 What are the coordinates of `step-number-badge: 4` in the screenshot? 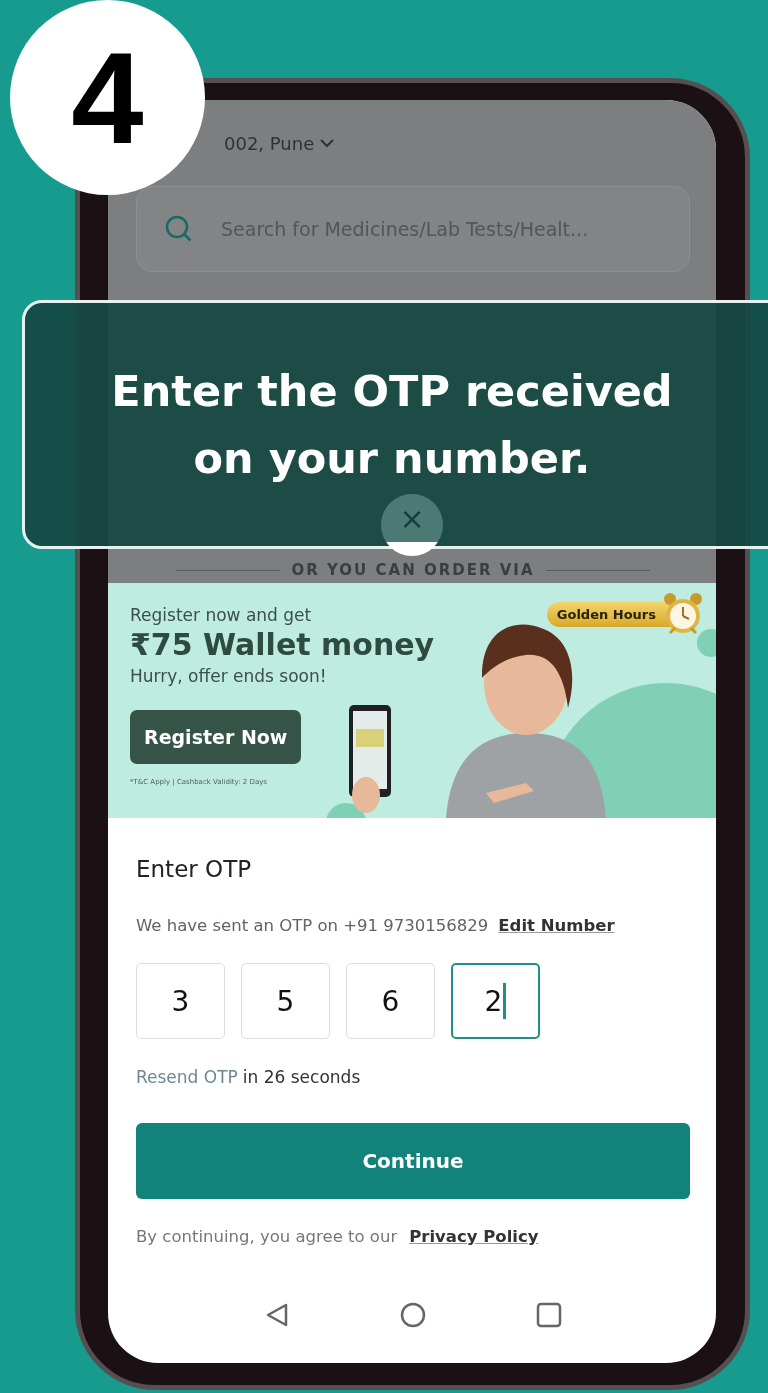 It's located at (107, 97).